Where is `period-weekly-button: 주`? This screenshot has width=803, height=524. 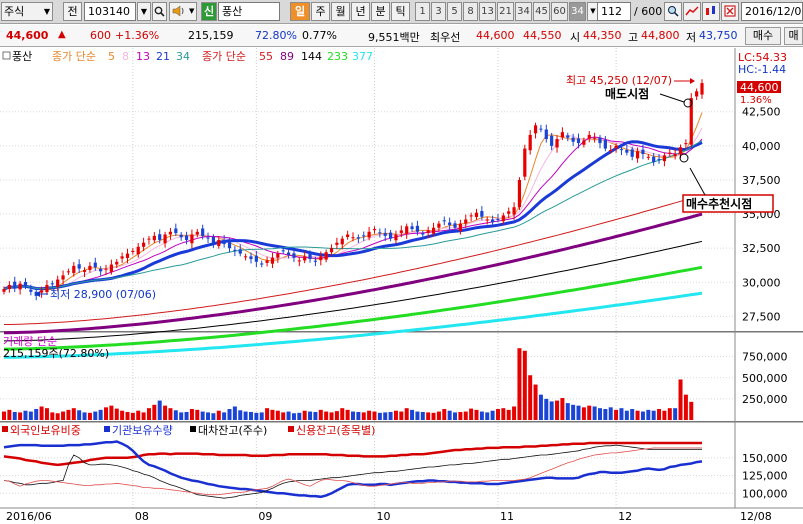
period-weekly-button: 주 is located at coordinates (320, 11).